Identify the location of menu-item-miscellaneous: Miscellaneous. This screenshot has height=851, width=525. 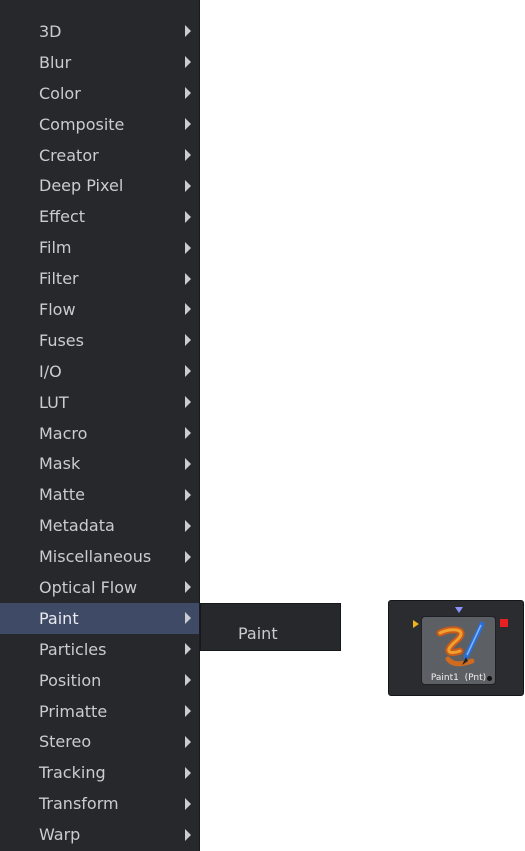
(99, 556).